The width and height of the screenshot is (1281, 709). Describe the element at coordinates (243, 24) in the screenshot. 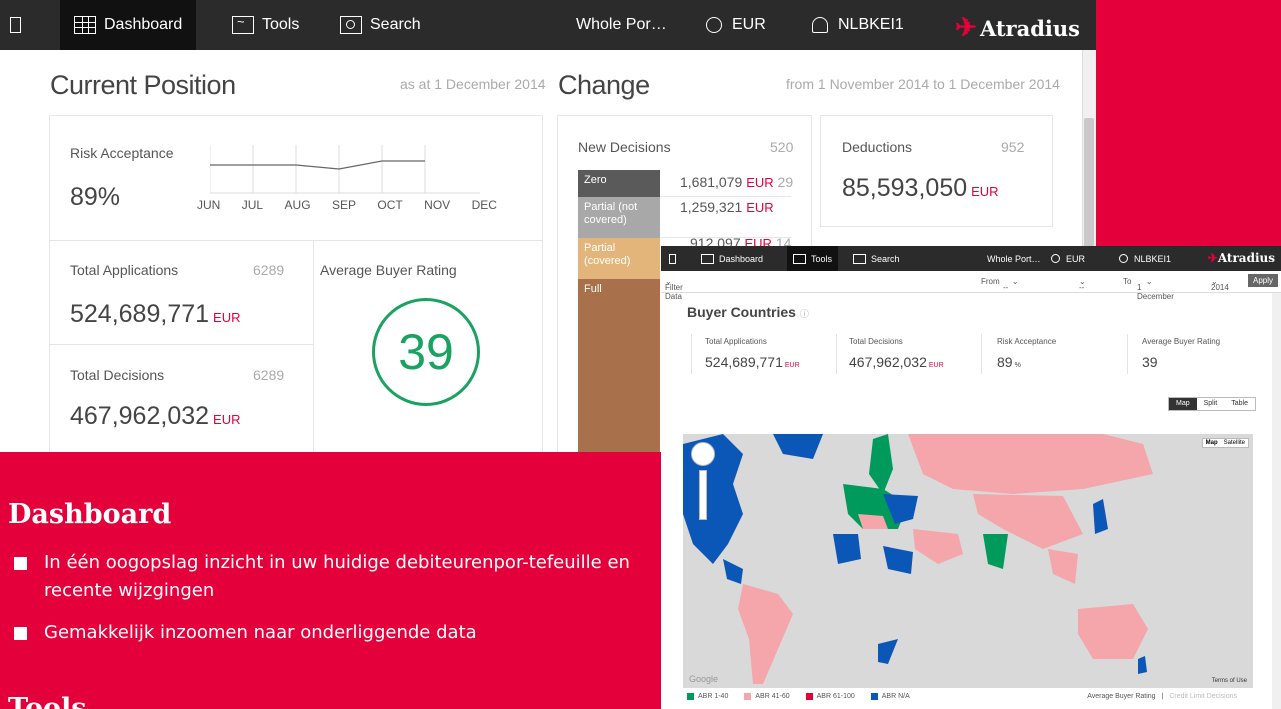

I see `tools-icon` at that location.